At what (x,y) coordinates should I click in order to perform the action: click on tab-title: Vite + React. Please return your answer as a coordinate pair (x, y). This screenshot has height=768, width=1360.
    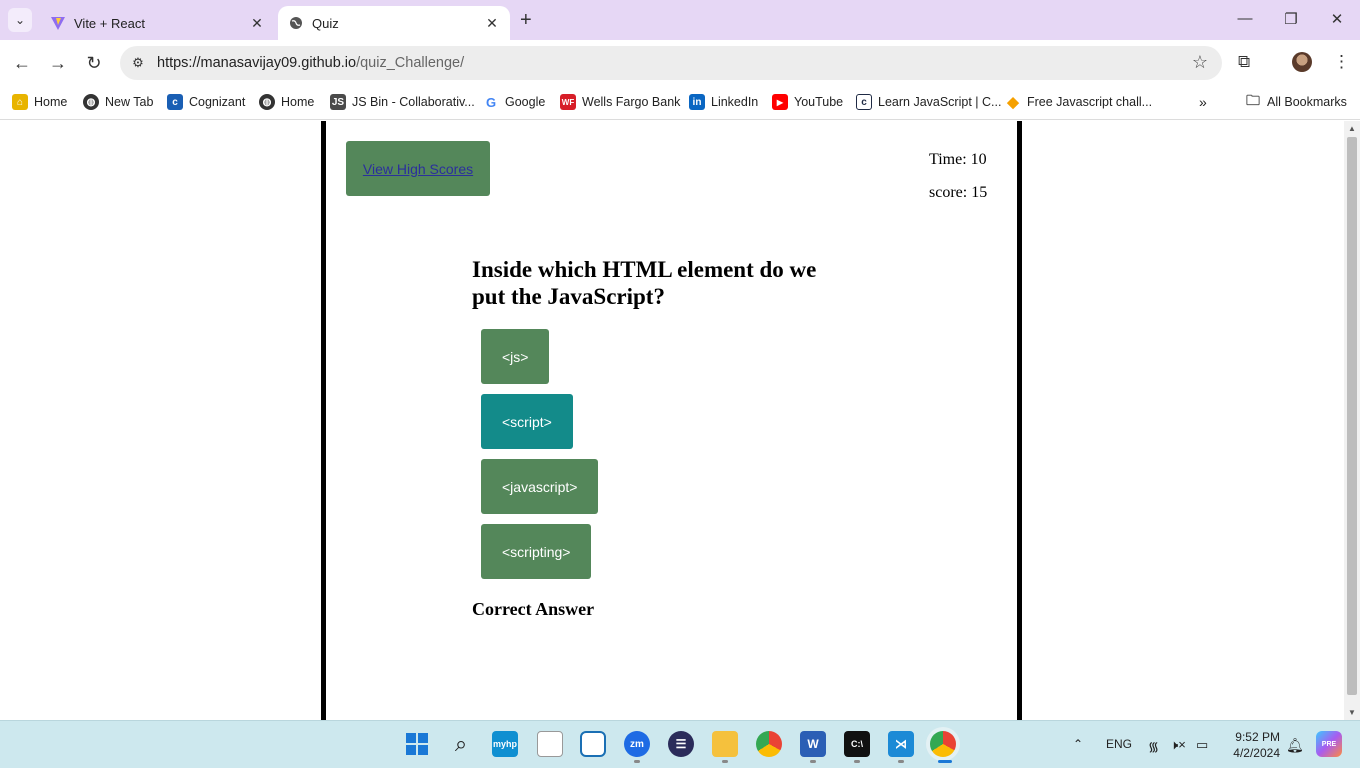
    Looking at the image, I should click on (109, 23).